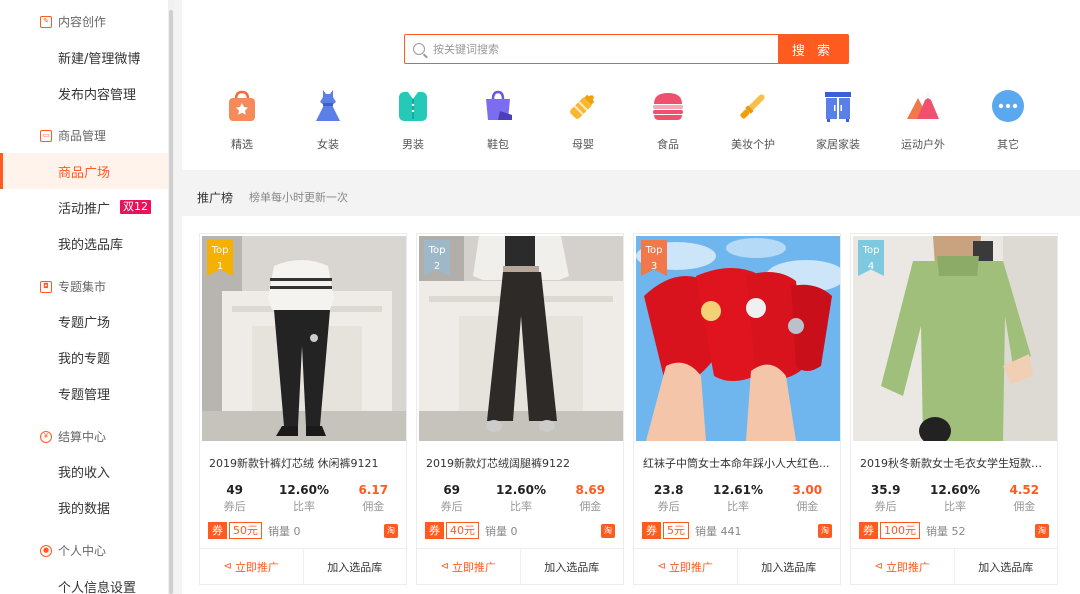 The image size is (1080, 594). Describe the element at coordinates (84, 507) in the screenshot. I see `sidebar-item-my-data: 我的数据` at that location.